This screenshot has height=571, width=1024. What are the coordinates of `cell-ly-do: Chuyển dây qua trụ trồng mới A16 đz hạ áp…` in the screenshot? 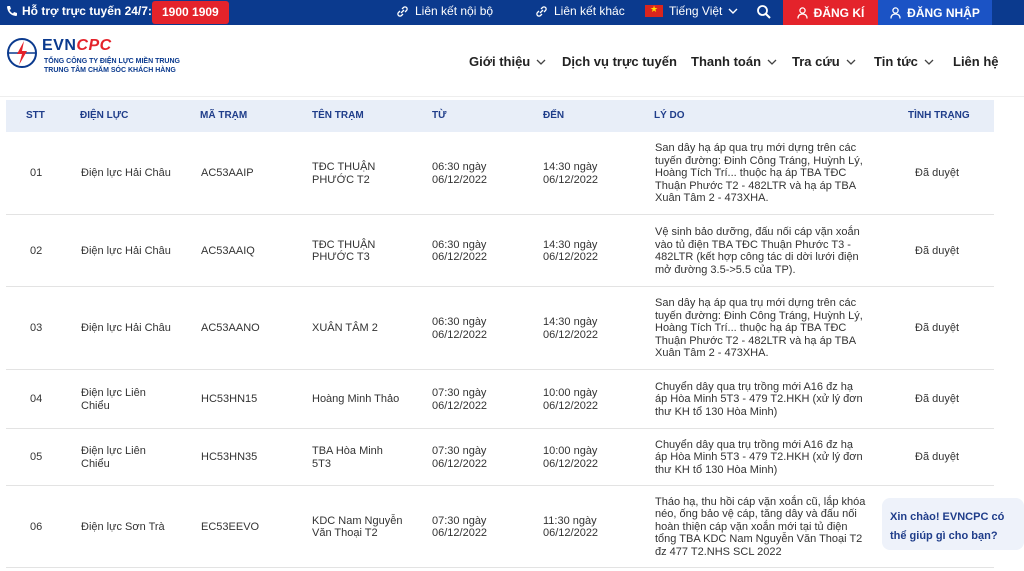 It's located at (775, 457).